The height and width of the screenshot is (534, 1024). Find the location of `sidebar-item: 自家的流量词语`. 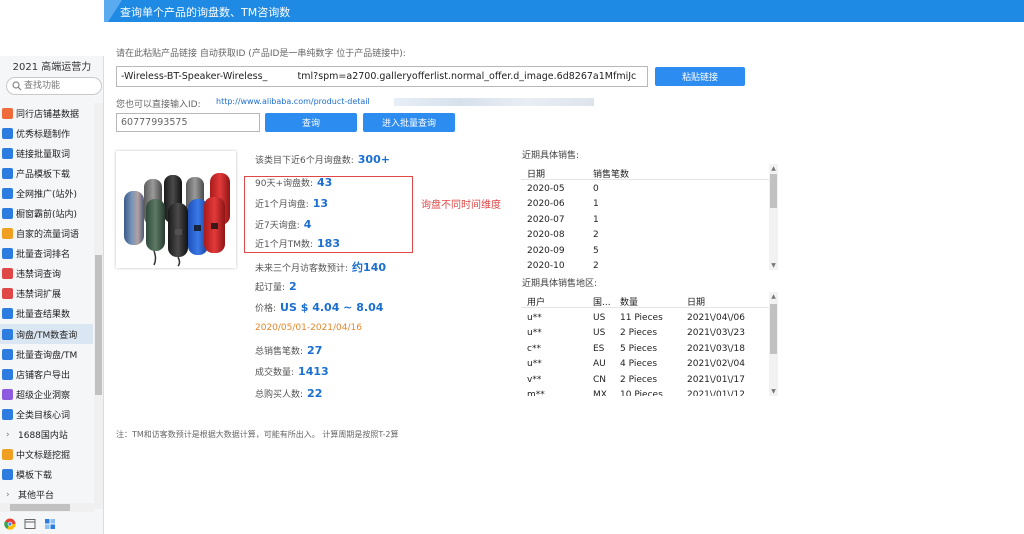

sidebar-item: 自家的流量词语 is located at coordinates (46, 234).